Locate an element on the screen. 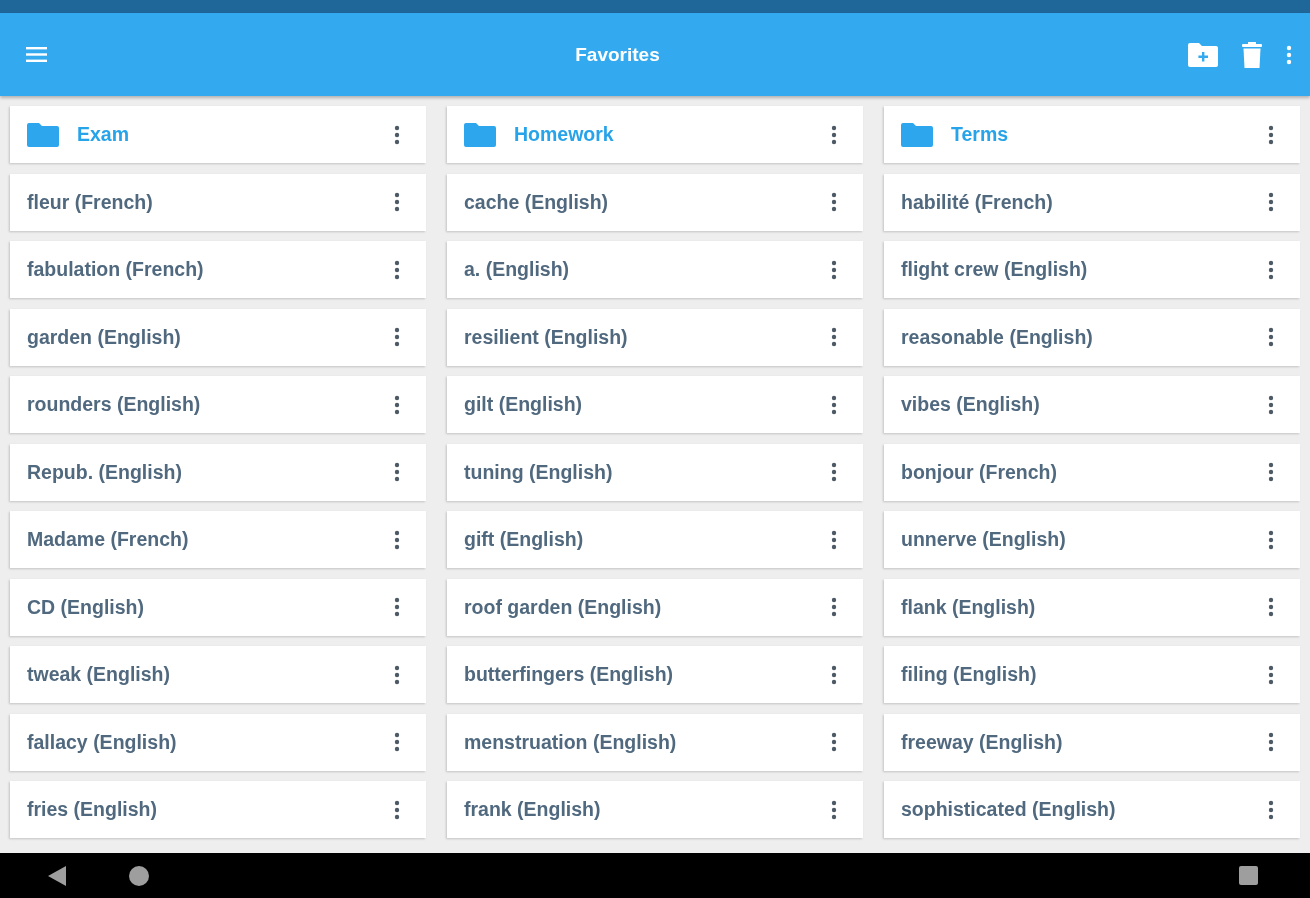 Image resolution: width=1310 pixels, height=898 pixels. word-item: habilité (French) is located at coordinates (1092, 202).